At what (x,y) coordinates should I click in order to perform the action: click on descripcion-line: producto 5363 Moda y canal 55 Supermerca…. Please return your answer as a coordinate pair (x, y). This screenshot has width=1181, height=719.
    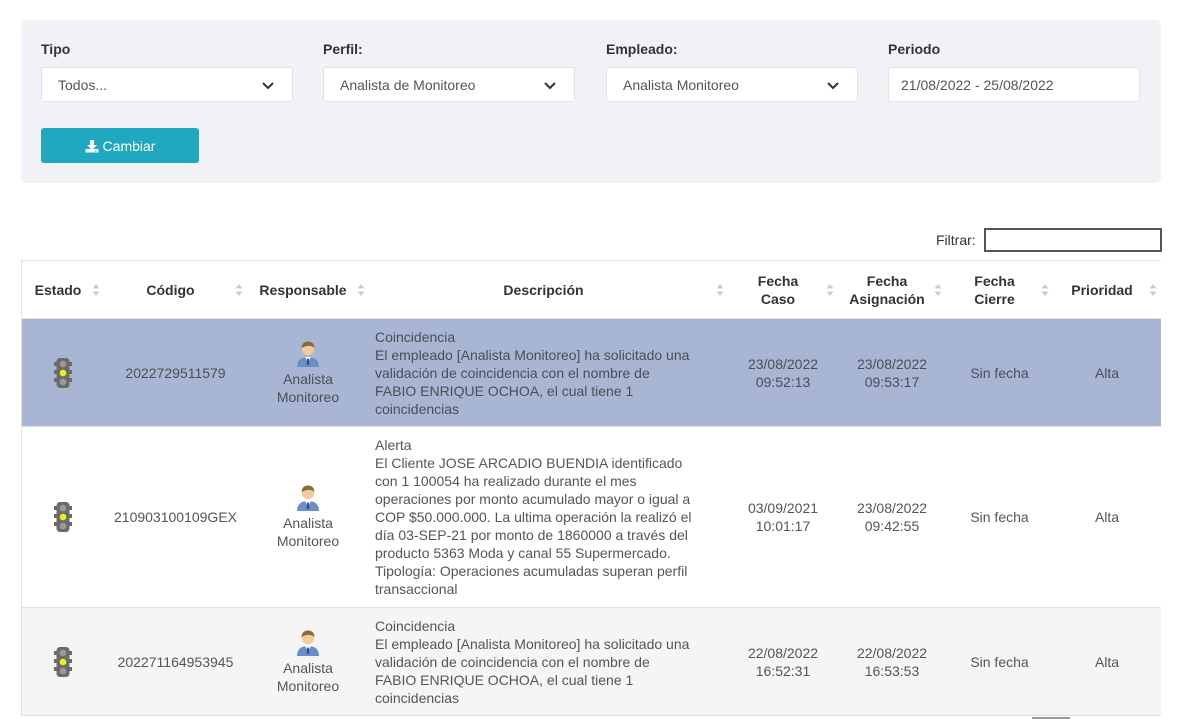
    Looking at the image, I should click on (523, 553).